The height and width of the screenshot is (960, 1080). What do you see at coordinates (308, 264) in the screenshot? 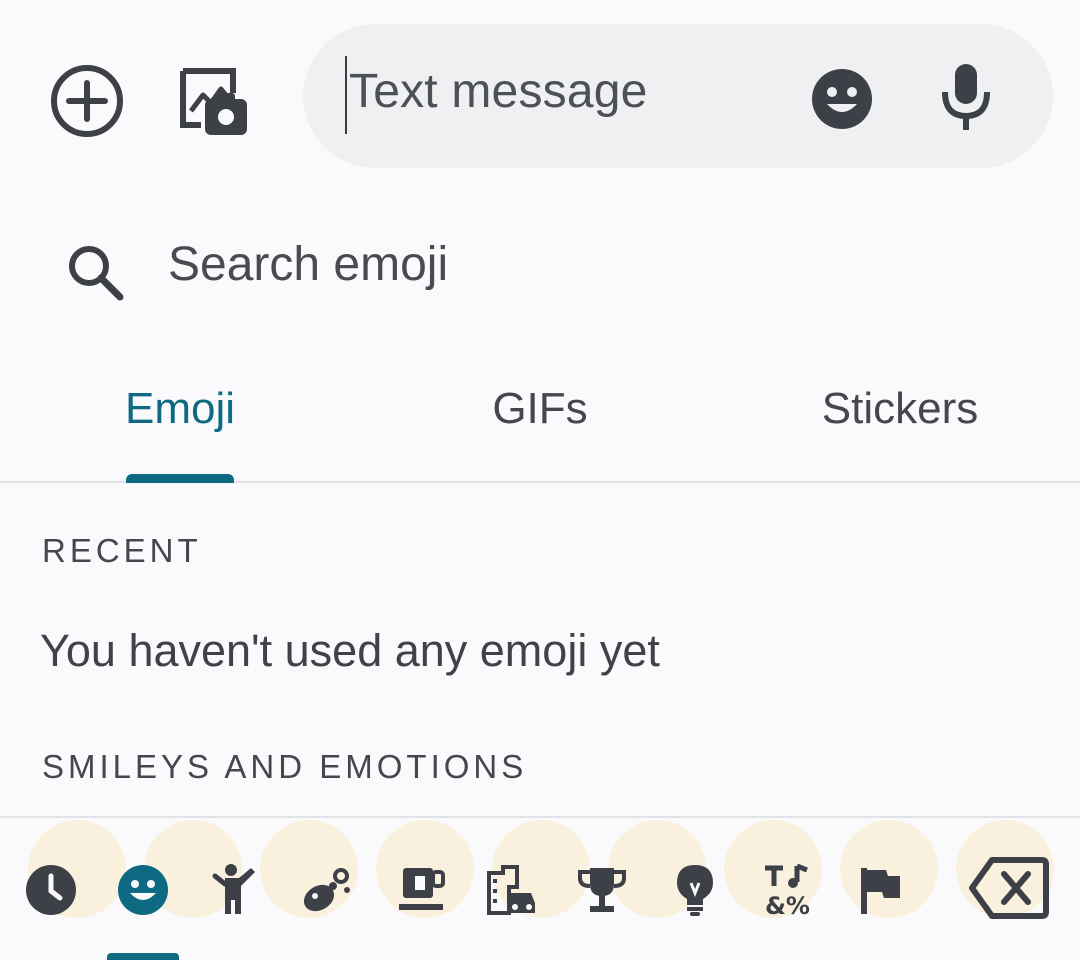
I see `search-emoji-input: Search emoji` at bounding box center [308, 264].